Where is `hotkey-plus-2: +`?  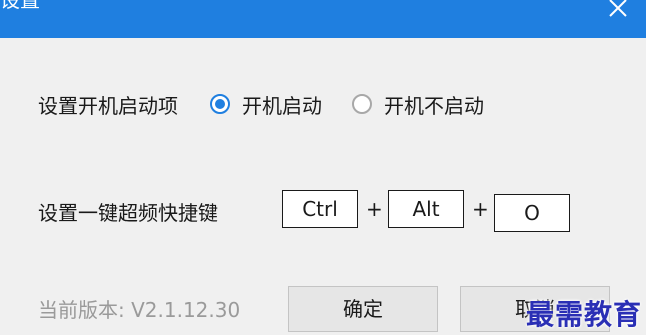
hotkey-plus-2: + is located at coordinates (480, 209).